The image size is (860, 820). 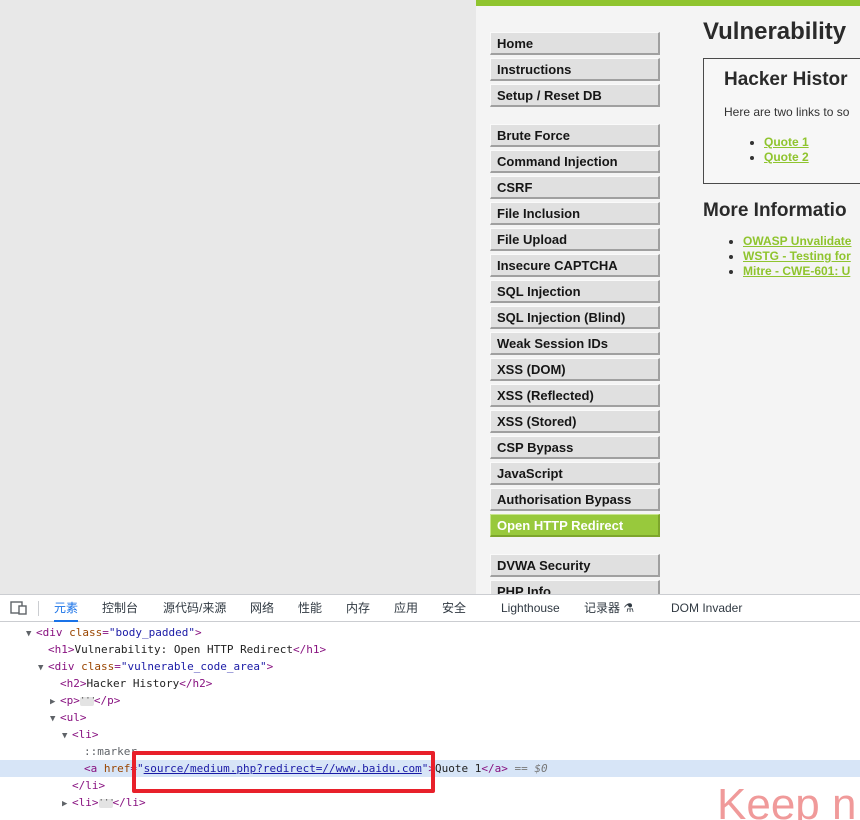 What do you see at coordinates (120, 608) in the screenshot?
I see `tab-console: 控制台` at bounding box center [120, 608].